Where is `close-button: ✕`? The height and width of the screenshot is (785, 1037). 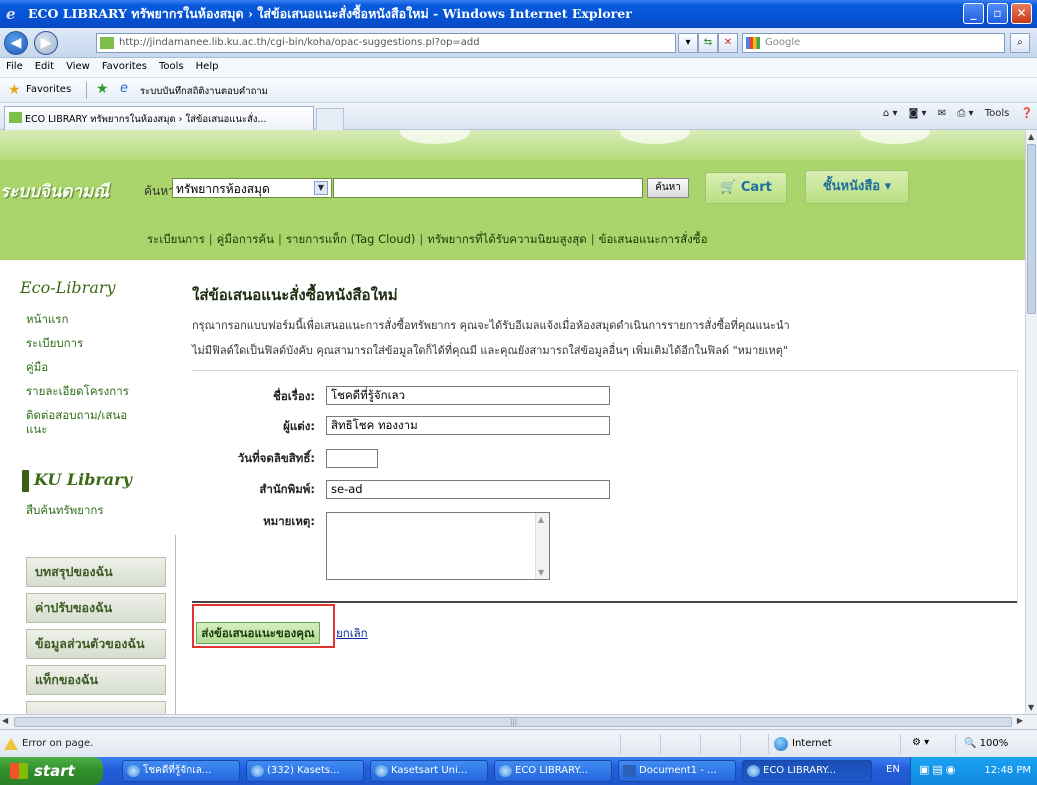
close-button: ✕ is located at coordinates (1021, 13).